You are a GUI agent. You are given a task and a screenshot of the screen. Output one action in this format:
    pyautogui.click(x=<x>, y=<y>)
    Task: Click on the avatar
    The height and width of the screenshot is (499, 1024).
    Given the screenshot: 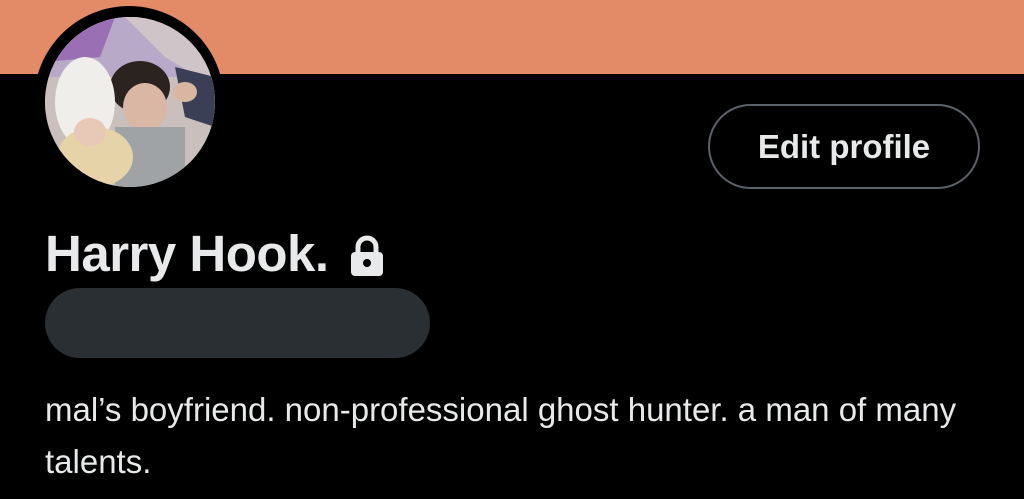 What is the action you would take?
    pyautogui.click(x=130, y=102)
    